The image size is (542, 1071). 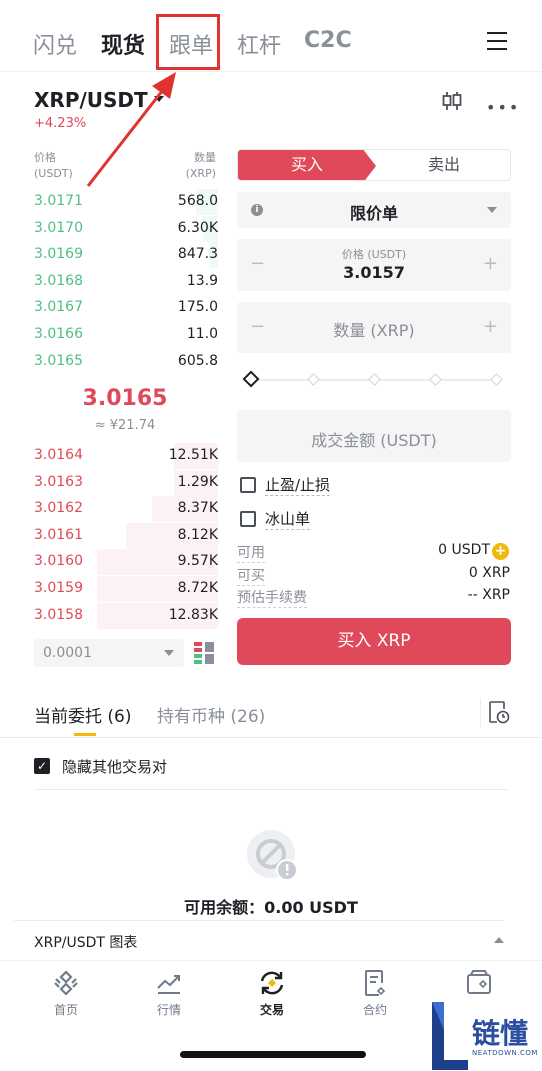 What do you see at coordinates (375, 993) in the screenshot?
I see `nav-futures: 合约` at bounding box center [375, 993].